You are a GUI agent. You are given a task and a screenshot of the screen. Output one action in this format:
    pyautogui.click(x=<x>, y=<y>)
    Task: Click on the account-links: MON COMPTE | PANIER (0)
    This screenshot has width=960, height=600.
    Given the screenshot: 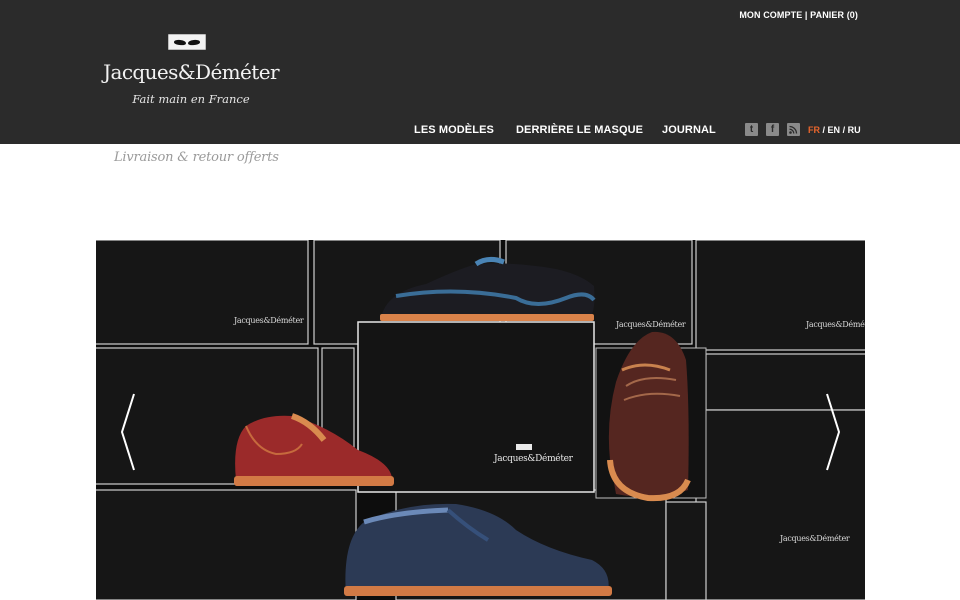 What is the action you would take?
    pyautogui.click(x=798, y=15)
    